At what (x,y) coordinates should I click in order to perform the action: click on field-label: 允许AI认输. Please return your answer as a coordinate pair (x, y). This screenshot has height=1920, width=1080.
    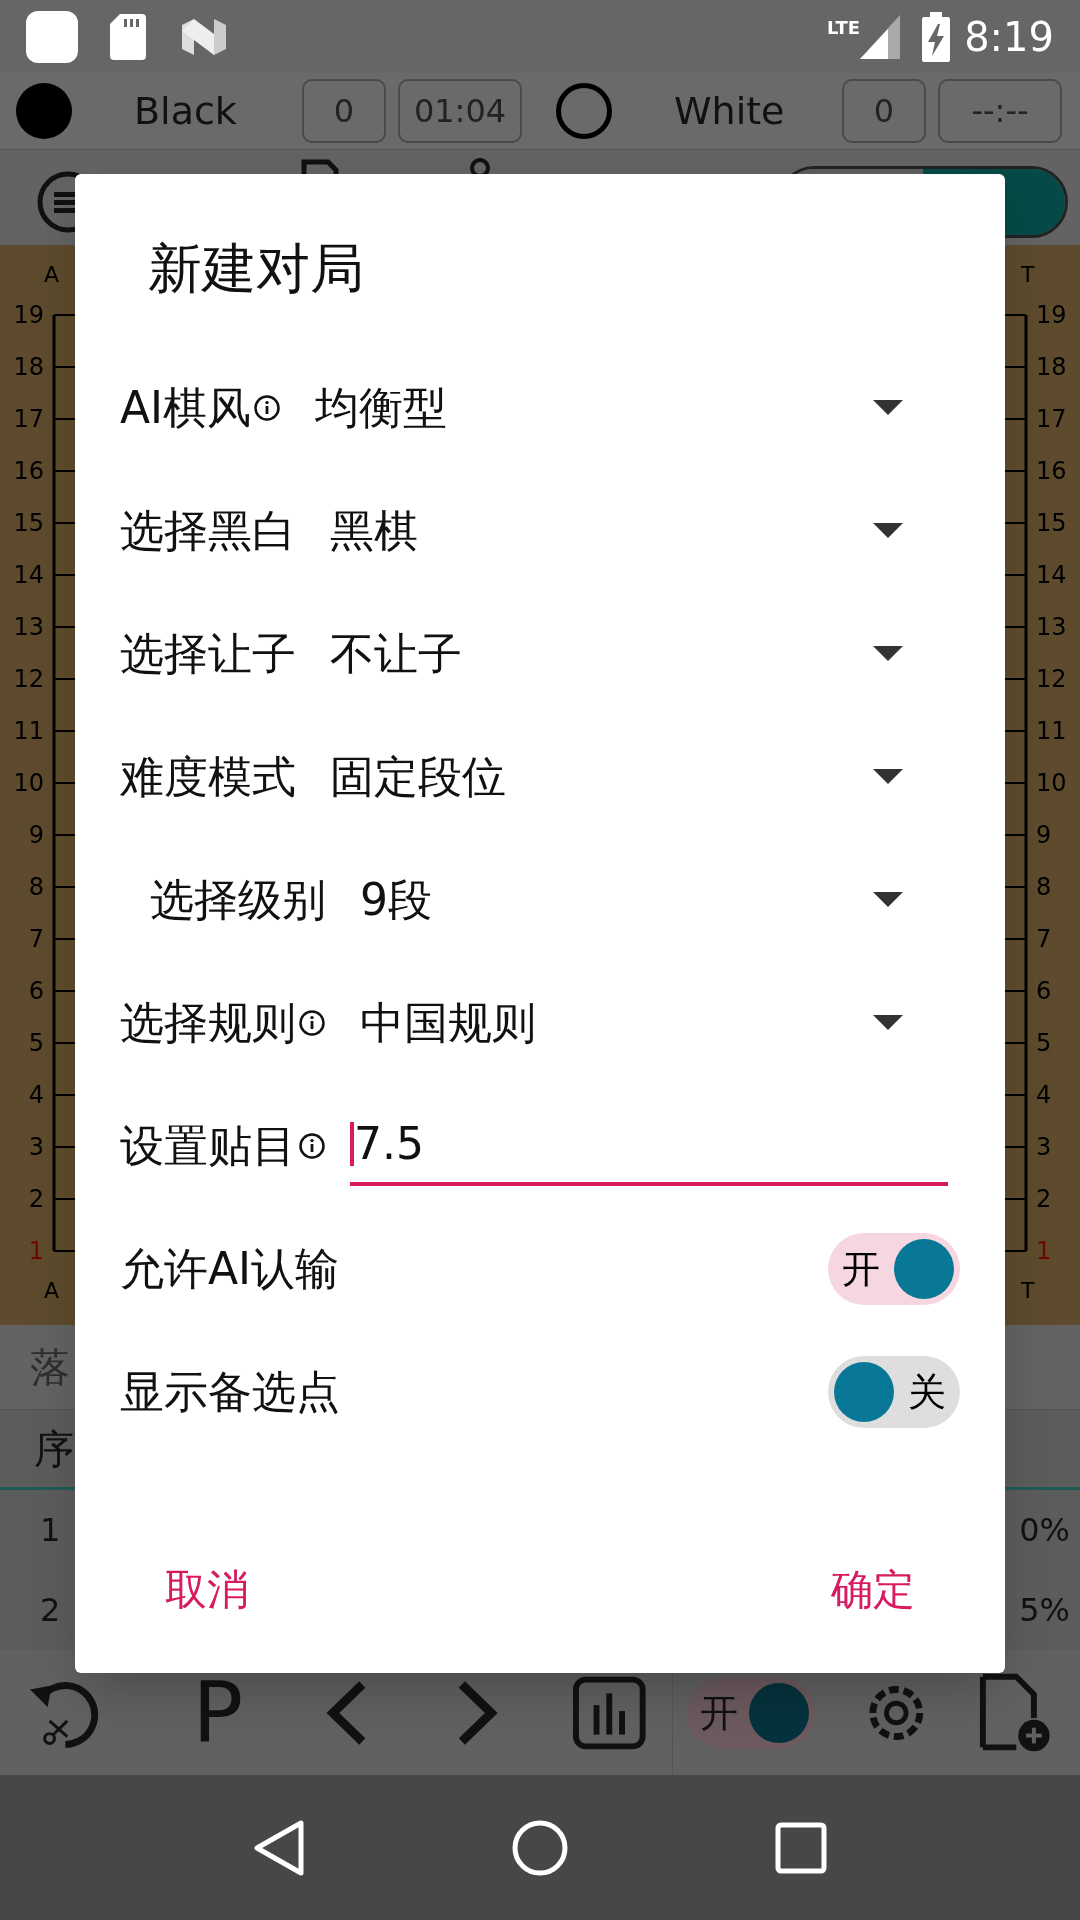
    Looking at the image, I should click on (230, 1268).